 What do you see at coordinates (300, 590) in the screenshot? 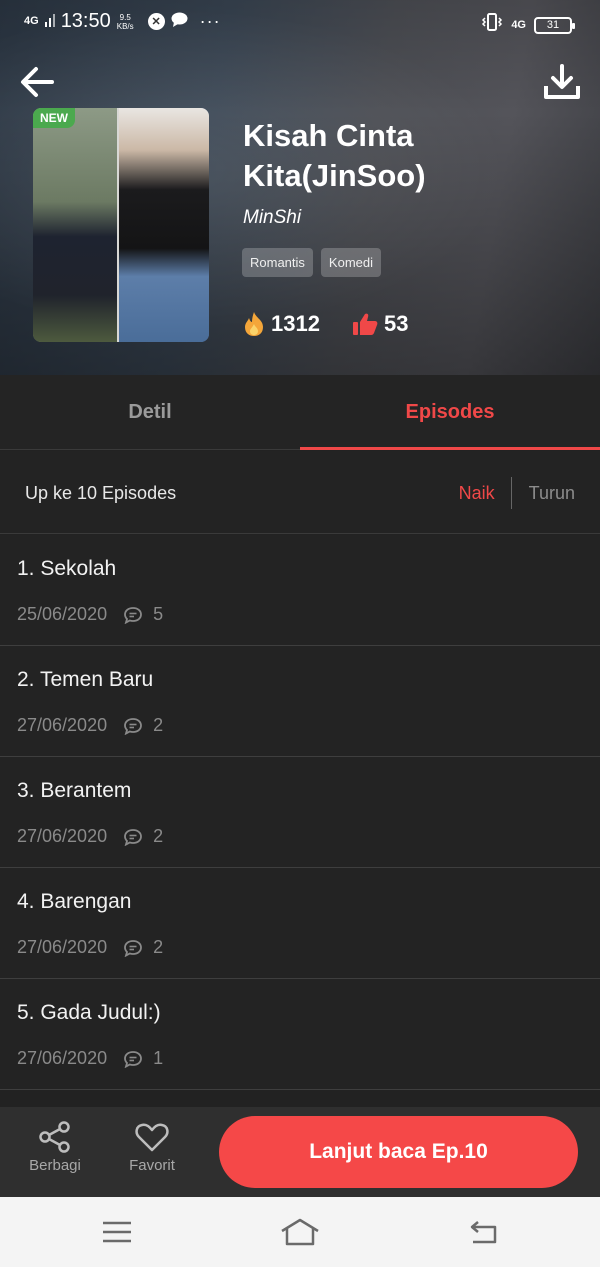
I see `episode-item: 1. Sekolah 25/06/2020 5` at bounding box center [300, 590].